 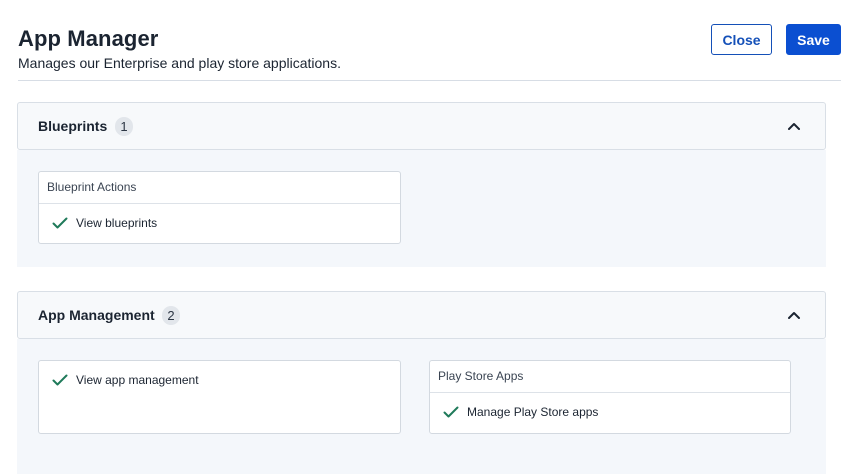 I want to click on permission-label: View app management, so click(x=137, y=380).